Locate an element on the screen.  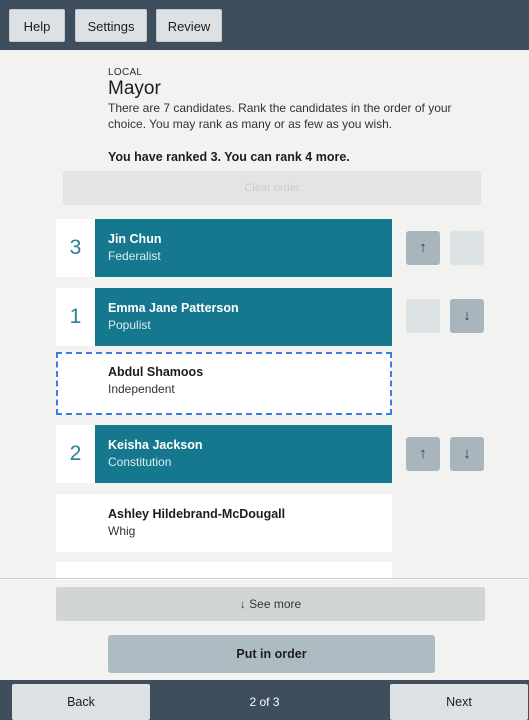
rank-number: 2 is located at coordinates (75, 454).